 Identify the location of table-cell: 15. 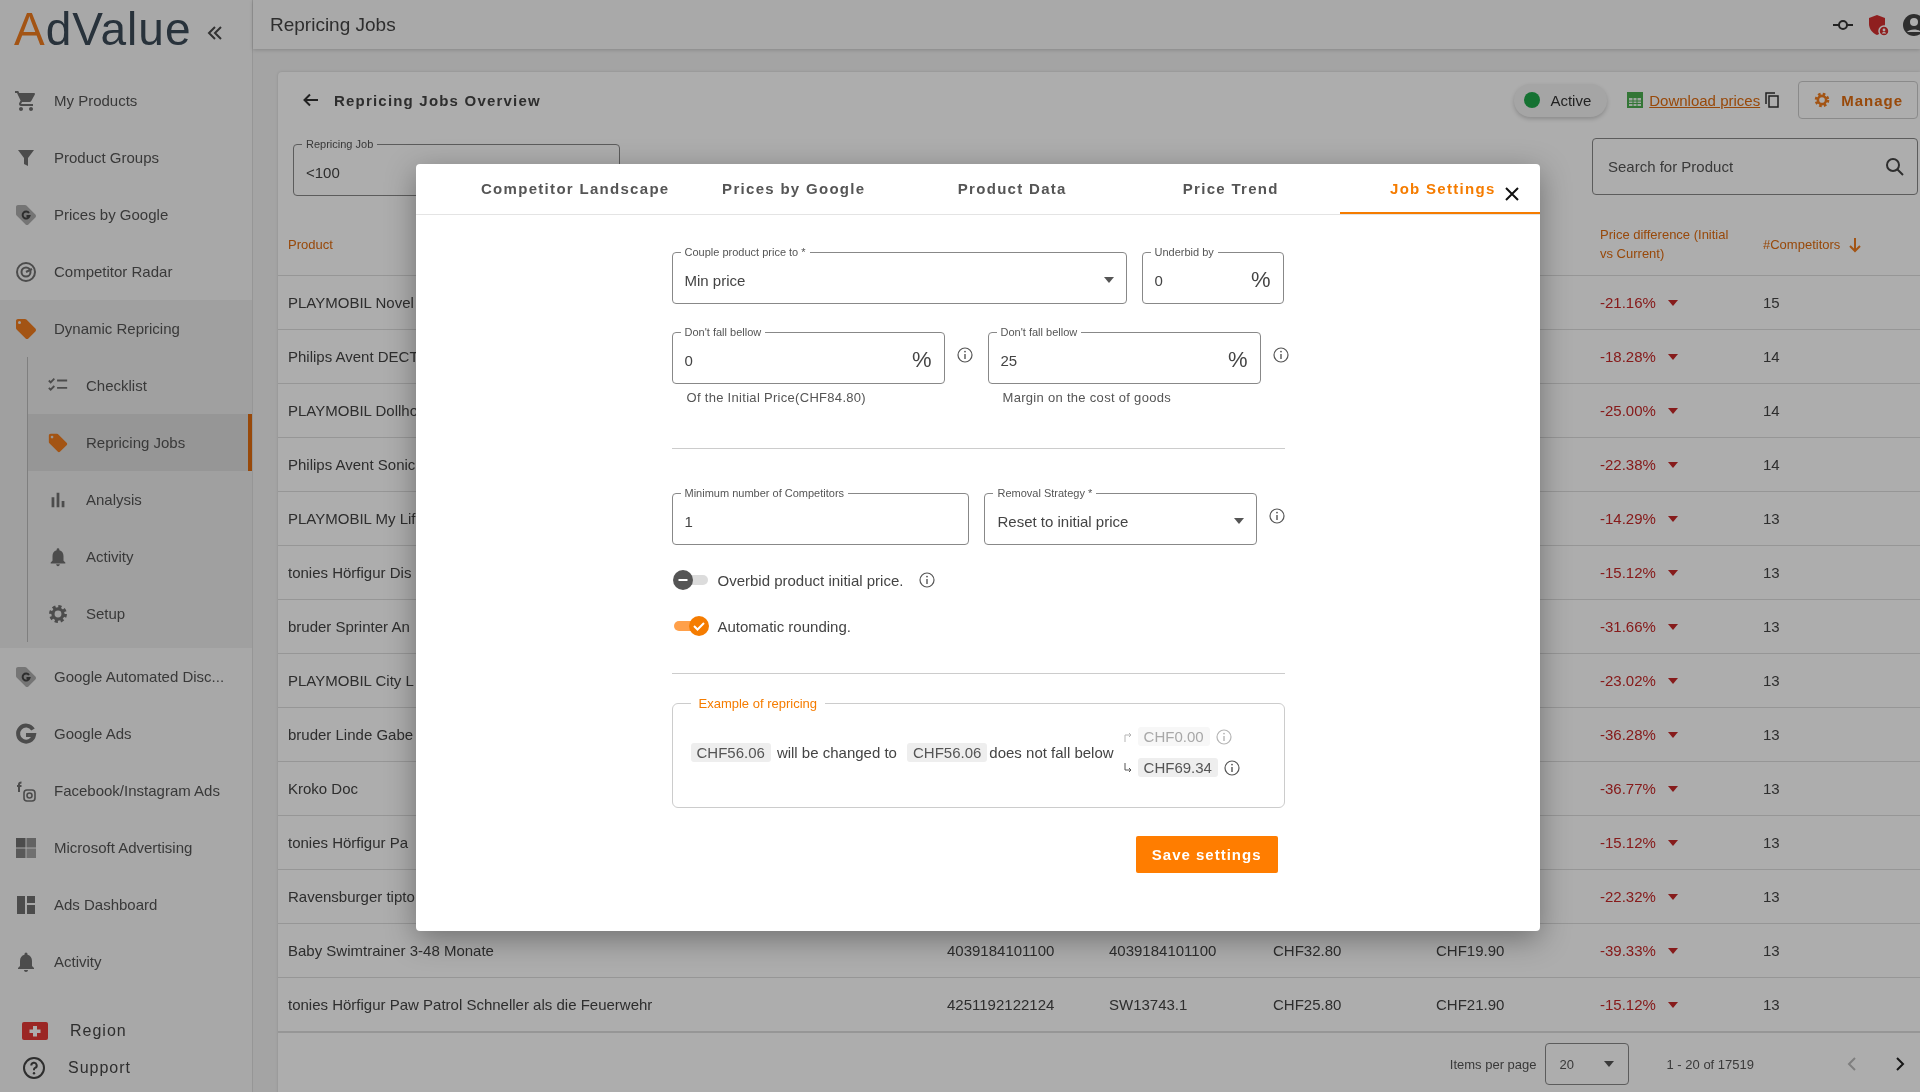
(1771, 302).